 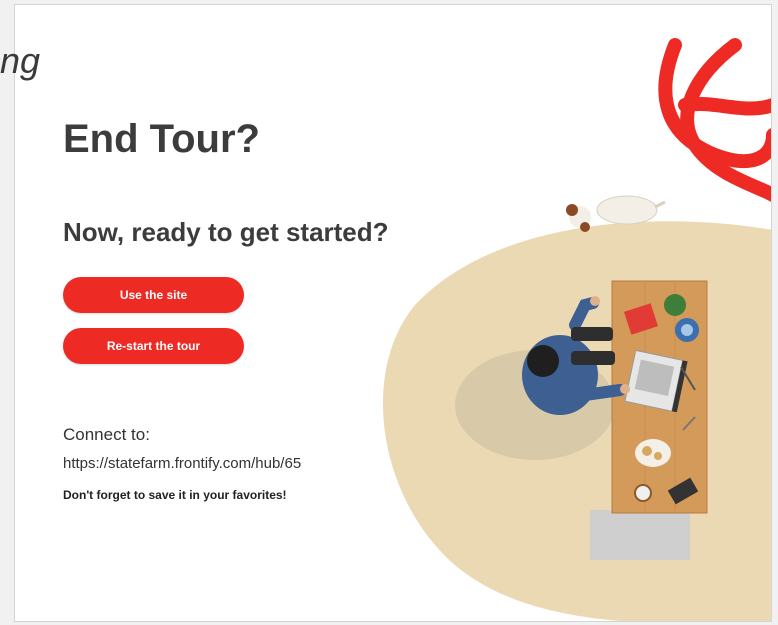 I want to click on plate-icon, so click(x=653, y=453).